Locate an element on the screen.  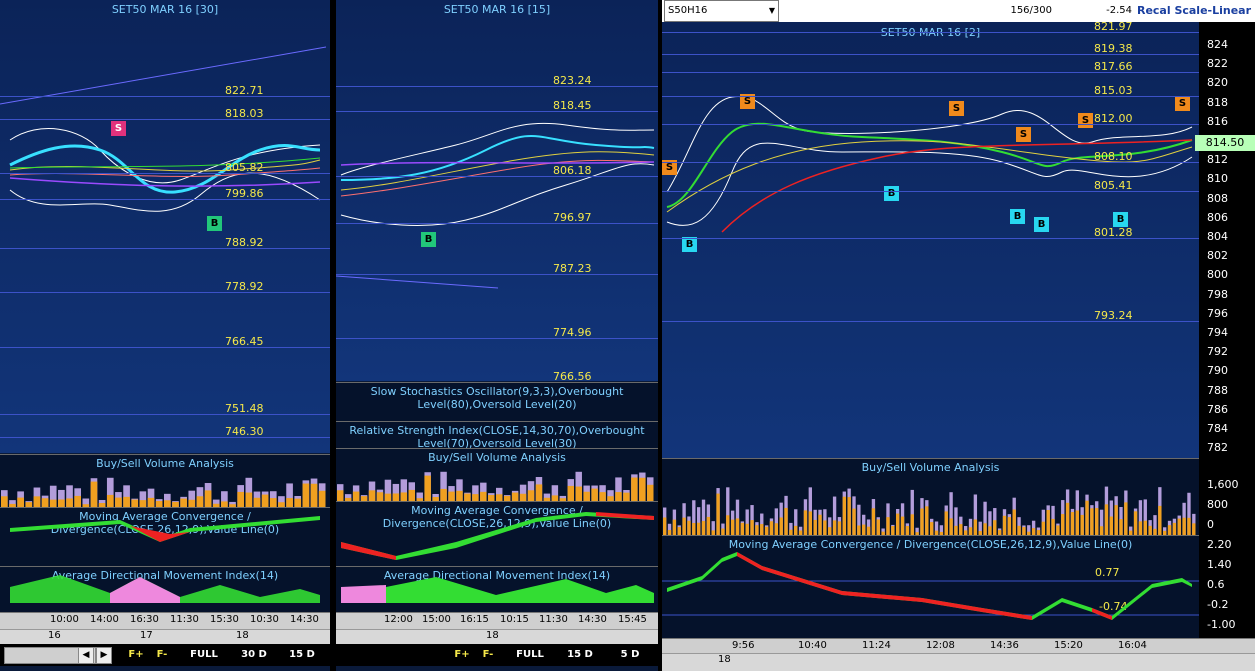
price-level-label: 788.92 is located at coordinates (244, 242).